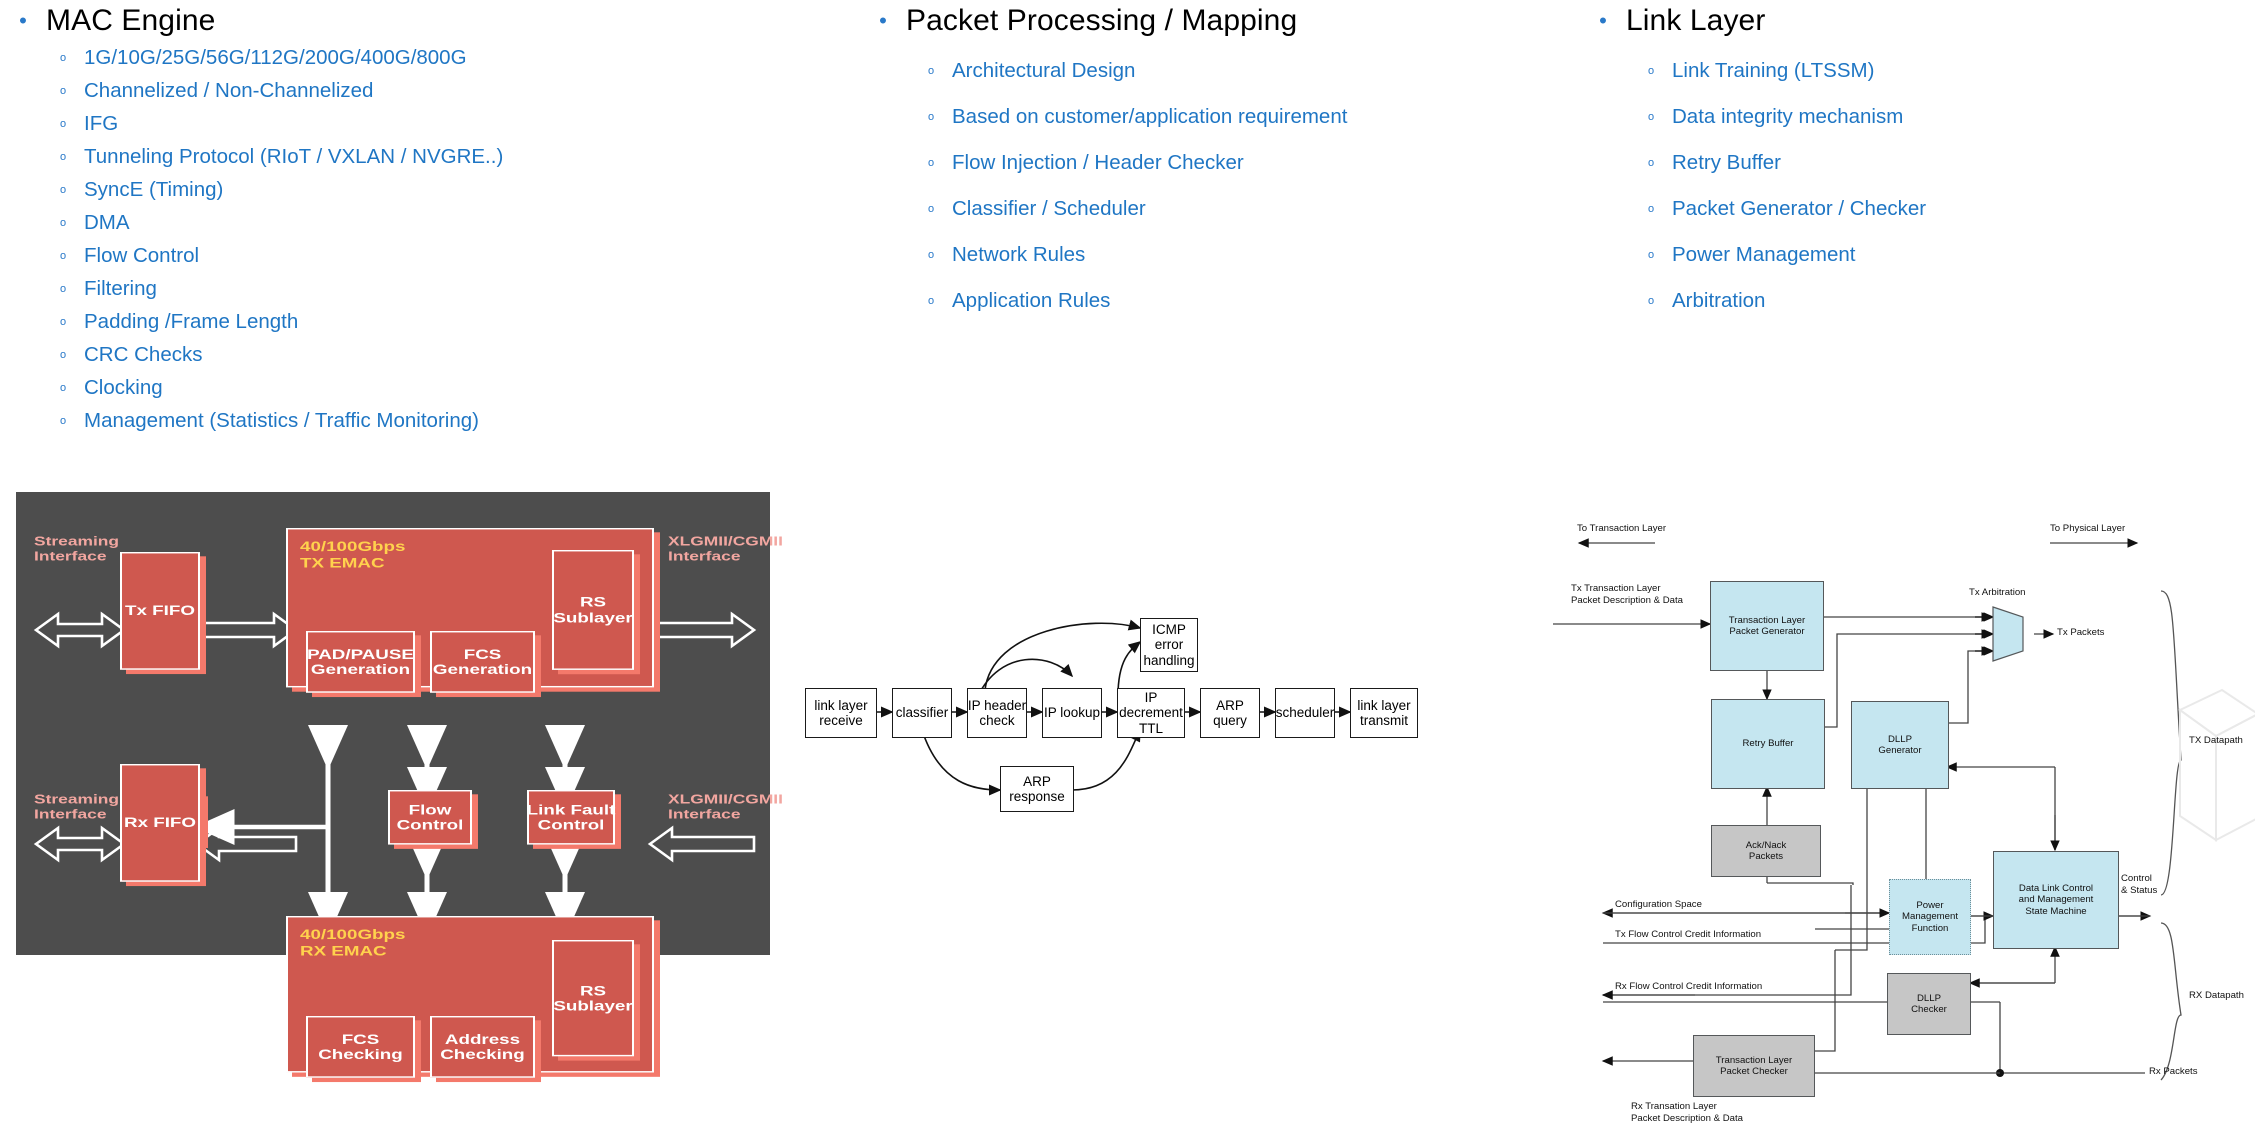 The width and height of the screenshot is (2255, 1124). I want to click on ip-lookup-node: IP lookup, so click(1072, 713).